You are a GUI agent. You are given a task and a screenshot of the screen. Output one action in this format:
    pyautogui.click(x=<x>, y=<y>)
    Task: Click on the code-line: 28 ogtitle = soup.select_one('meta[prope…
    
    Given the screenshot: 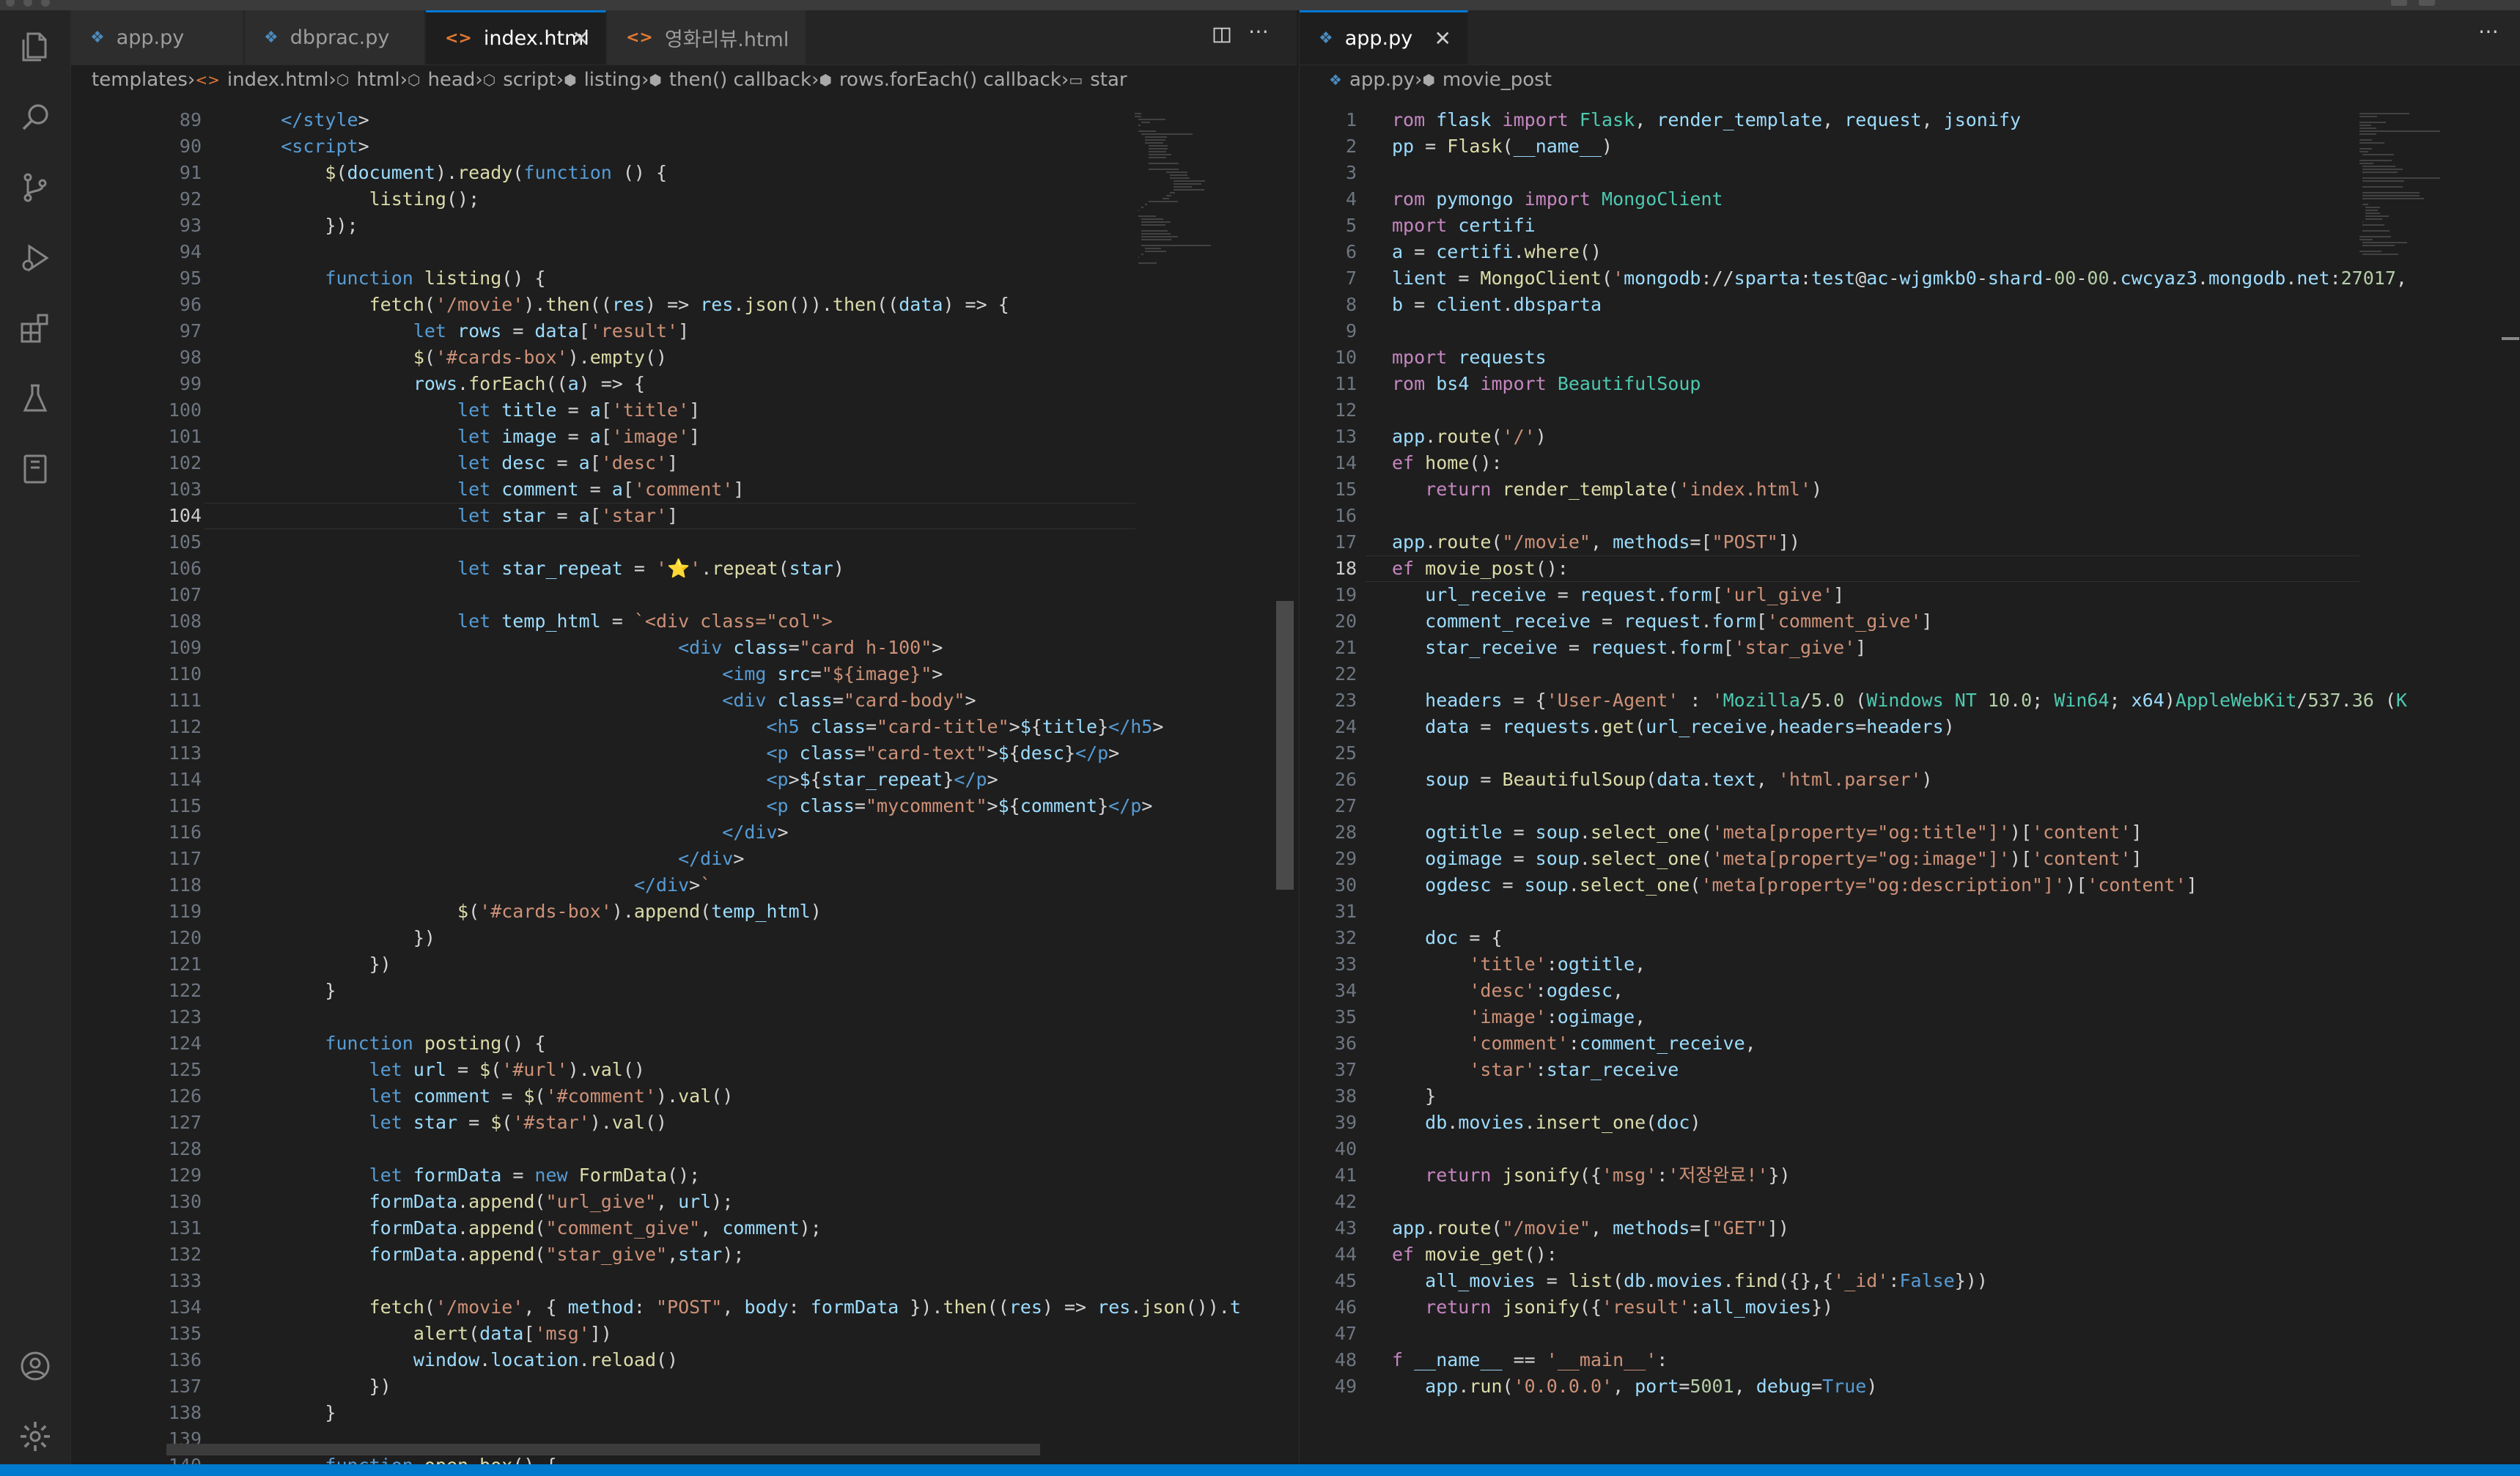 What is the action you would take?
    pyautogui.click(x=1910, y=833)
    